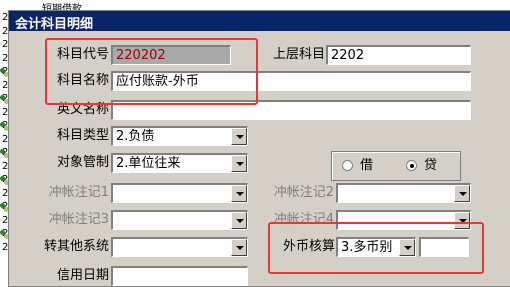 The image size is (510, 287). I want to click on memo1-label: 冲帐注记1, so click(78, 192).